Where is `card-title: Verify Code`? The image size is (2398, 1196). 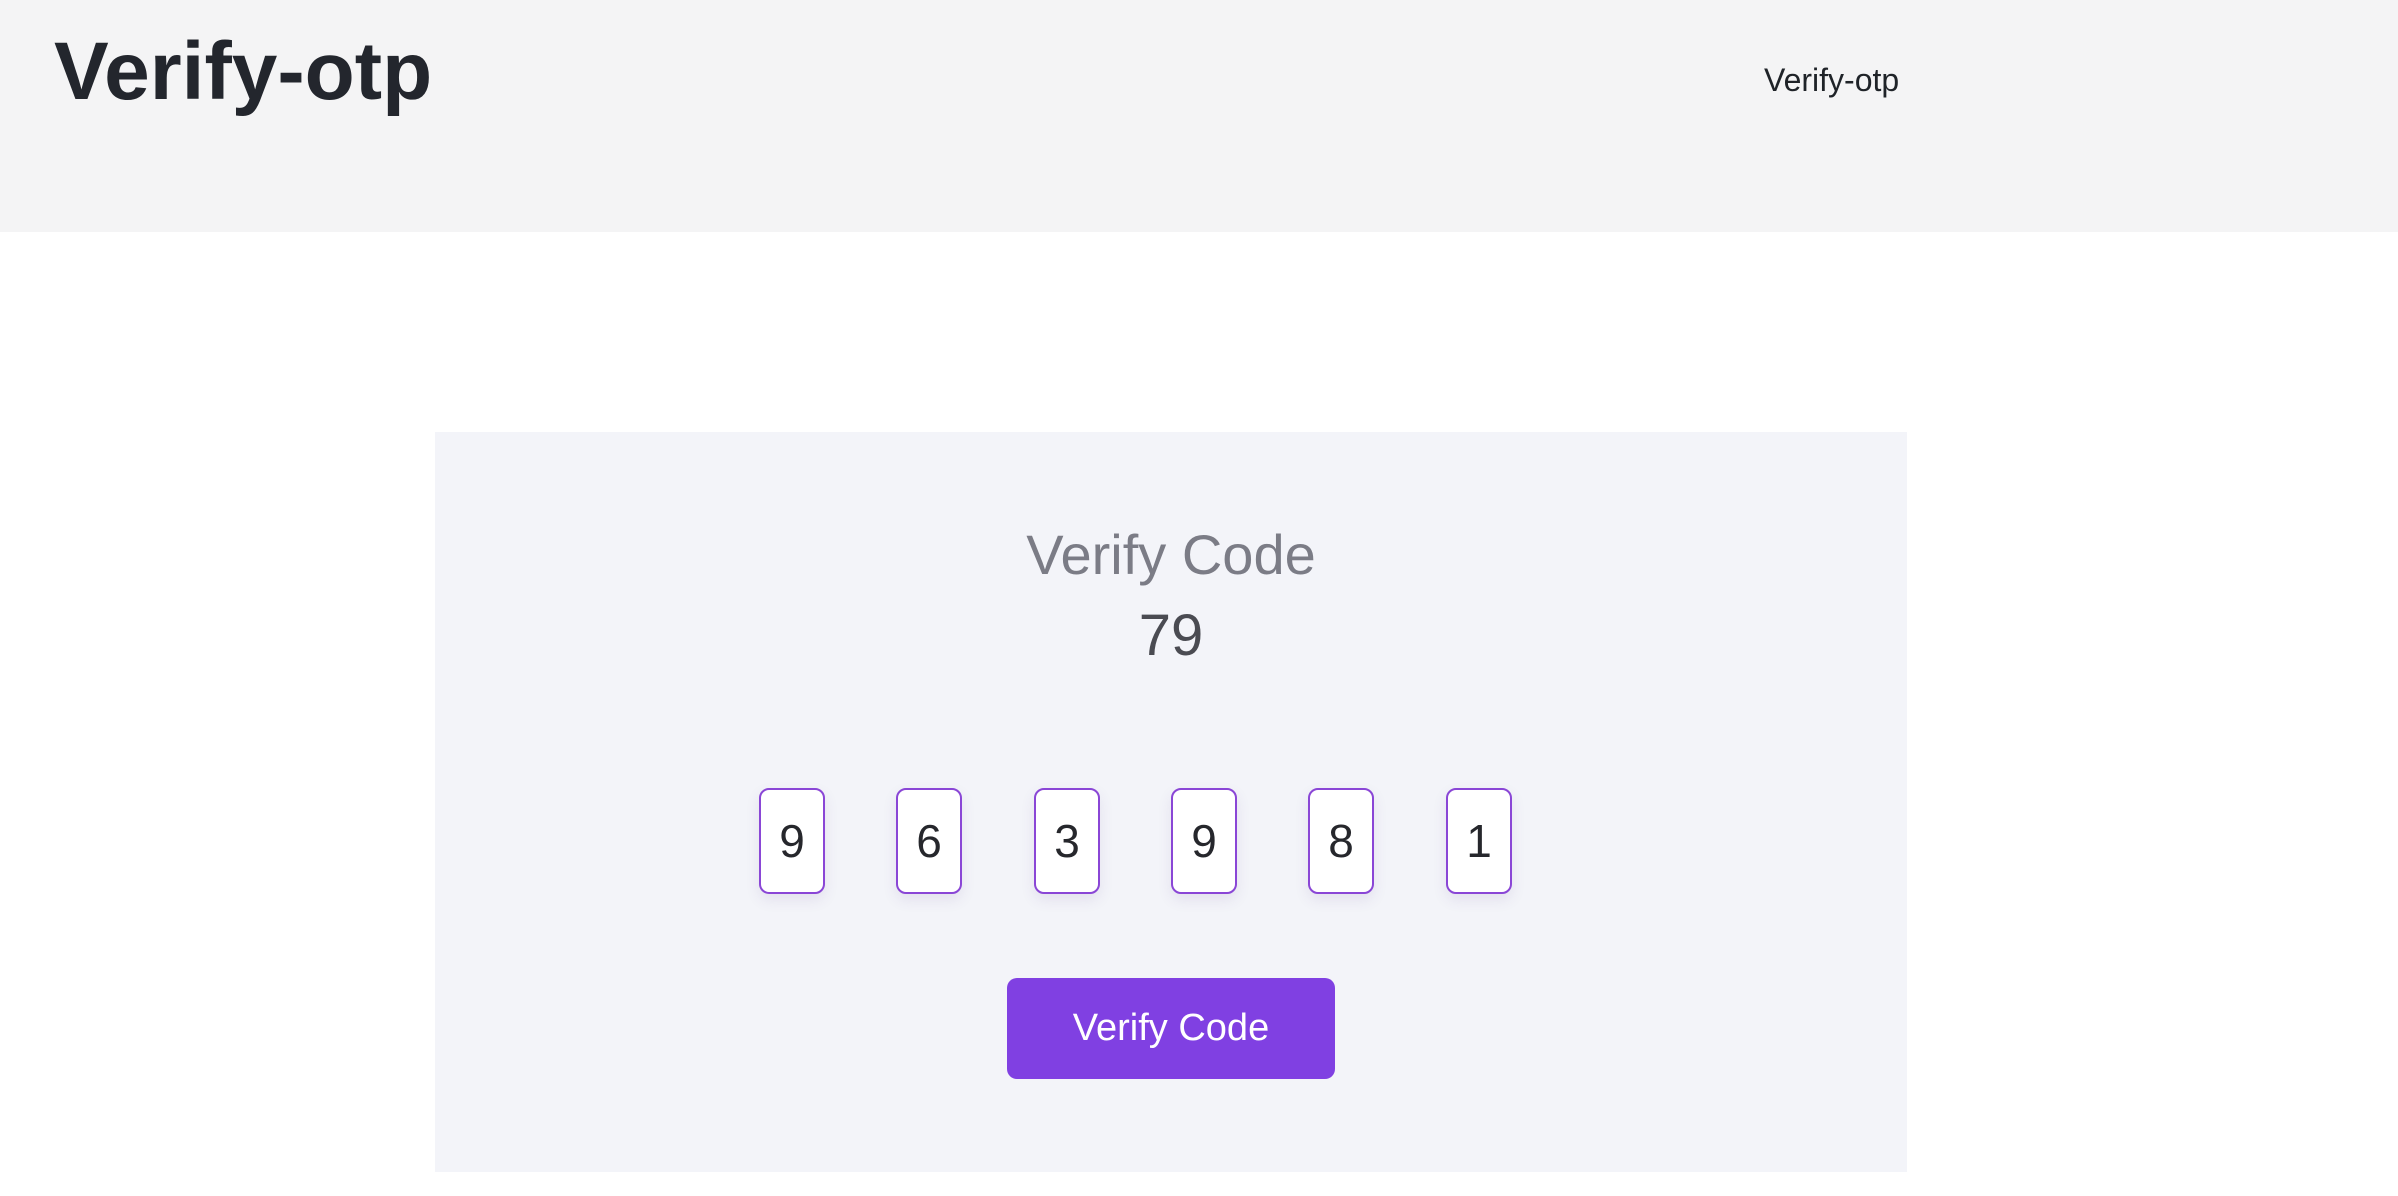 card-title: Verify Code is located at coordinates (1171, 554).